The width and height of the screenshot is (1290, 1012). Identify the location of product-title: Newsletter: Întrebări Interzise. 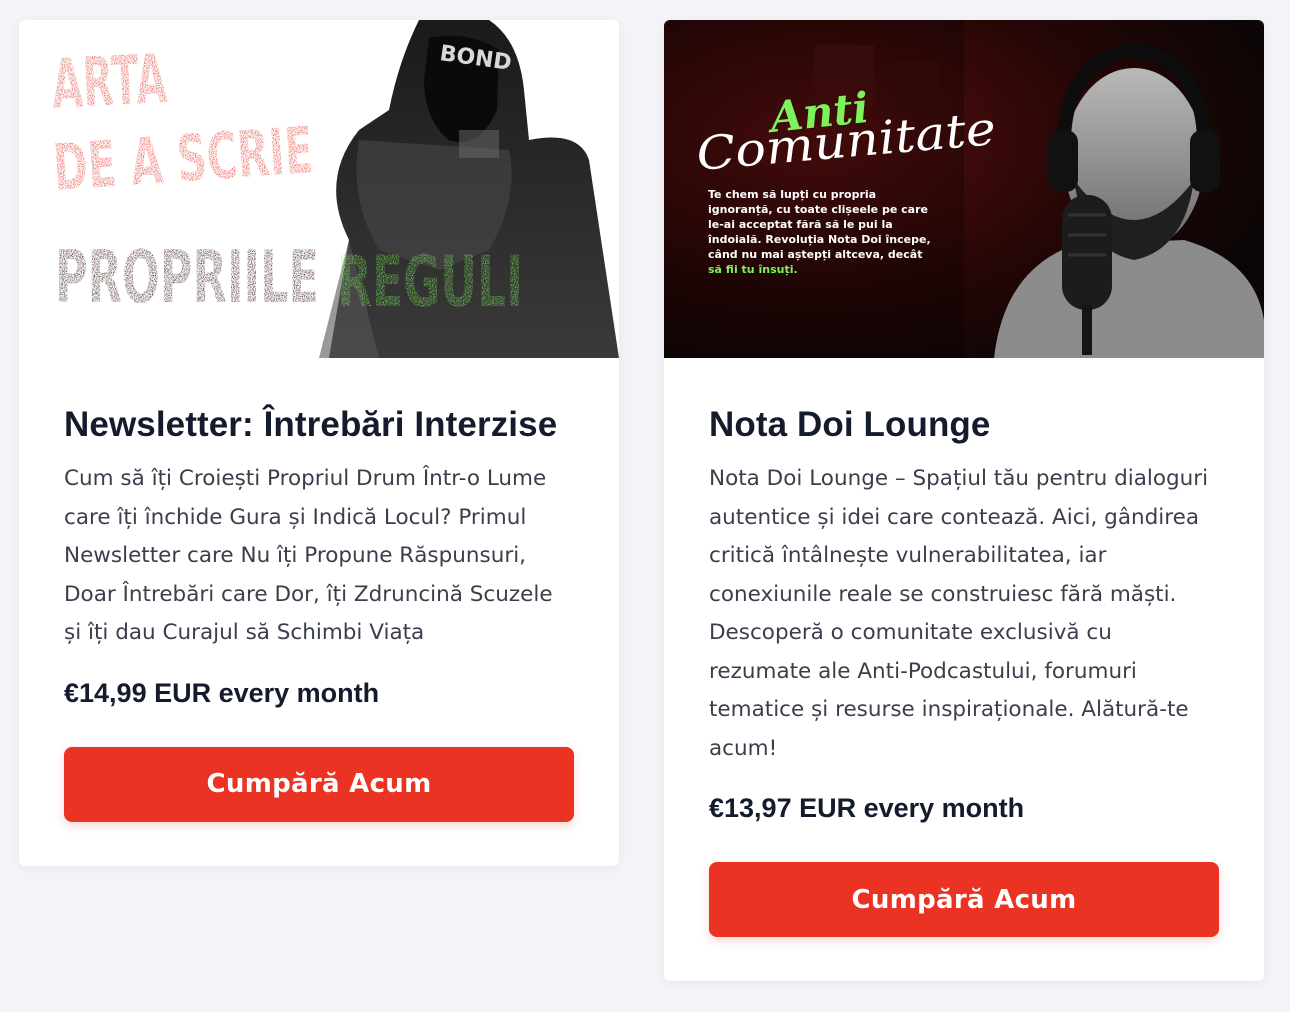
(311, 424).